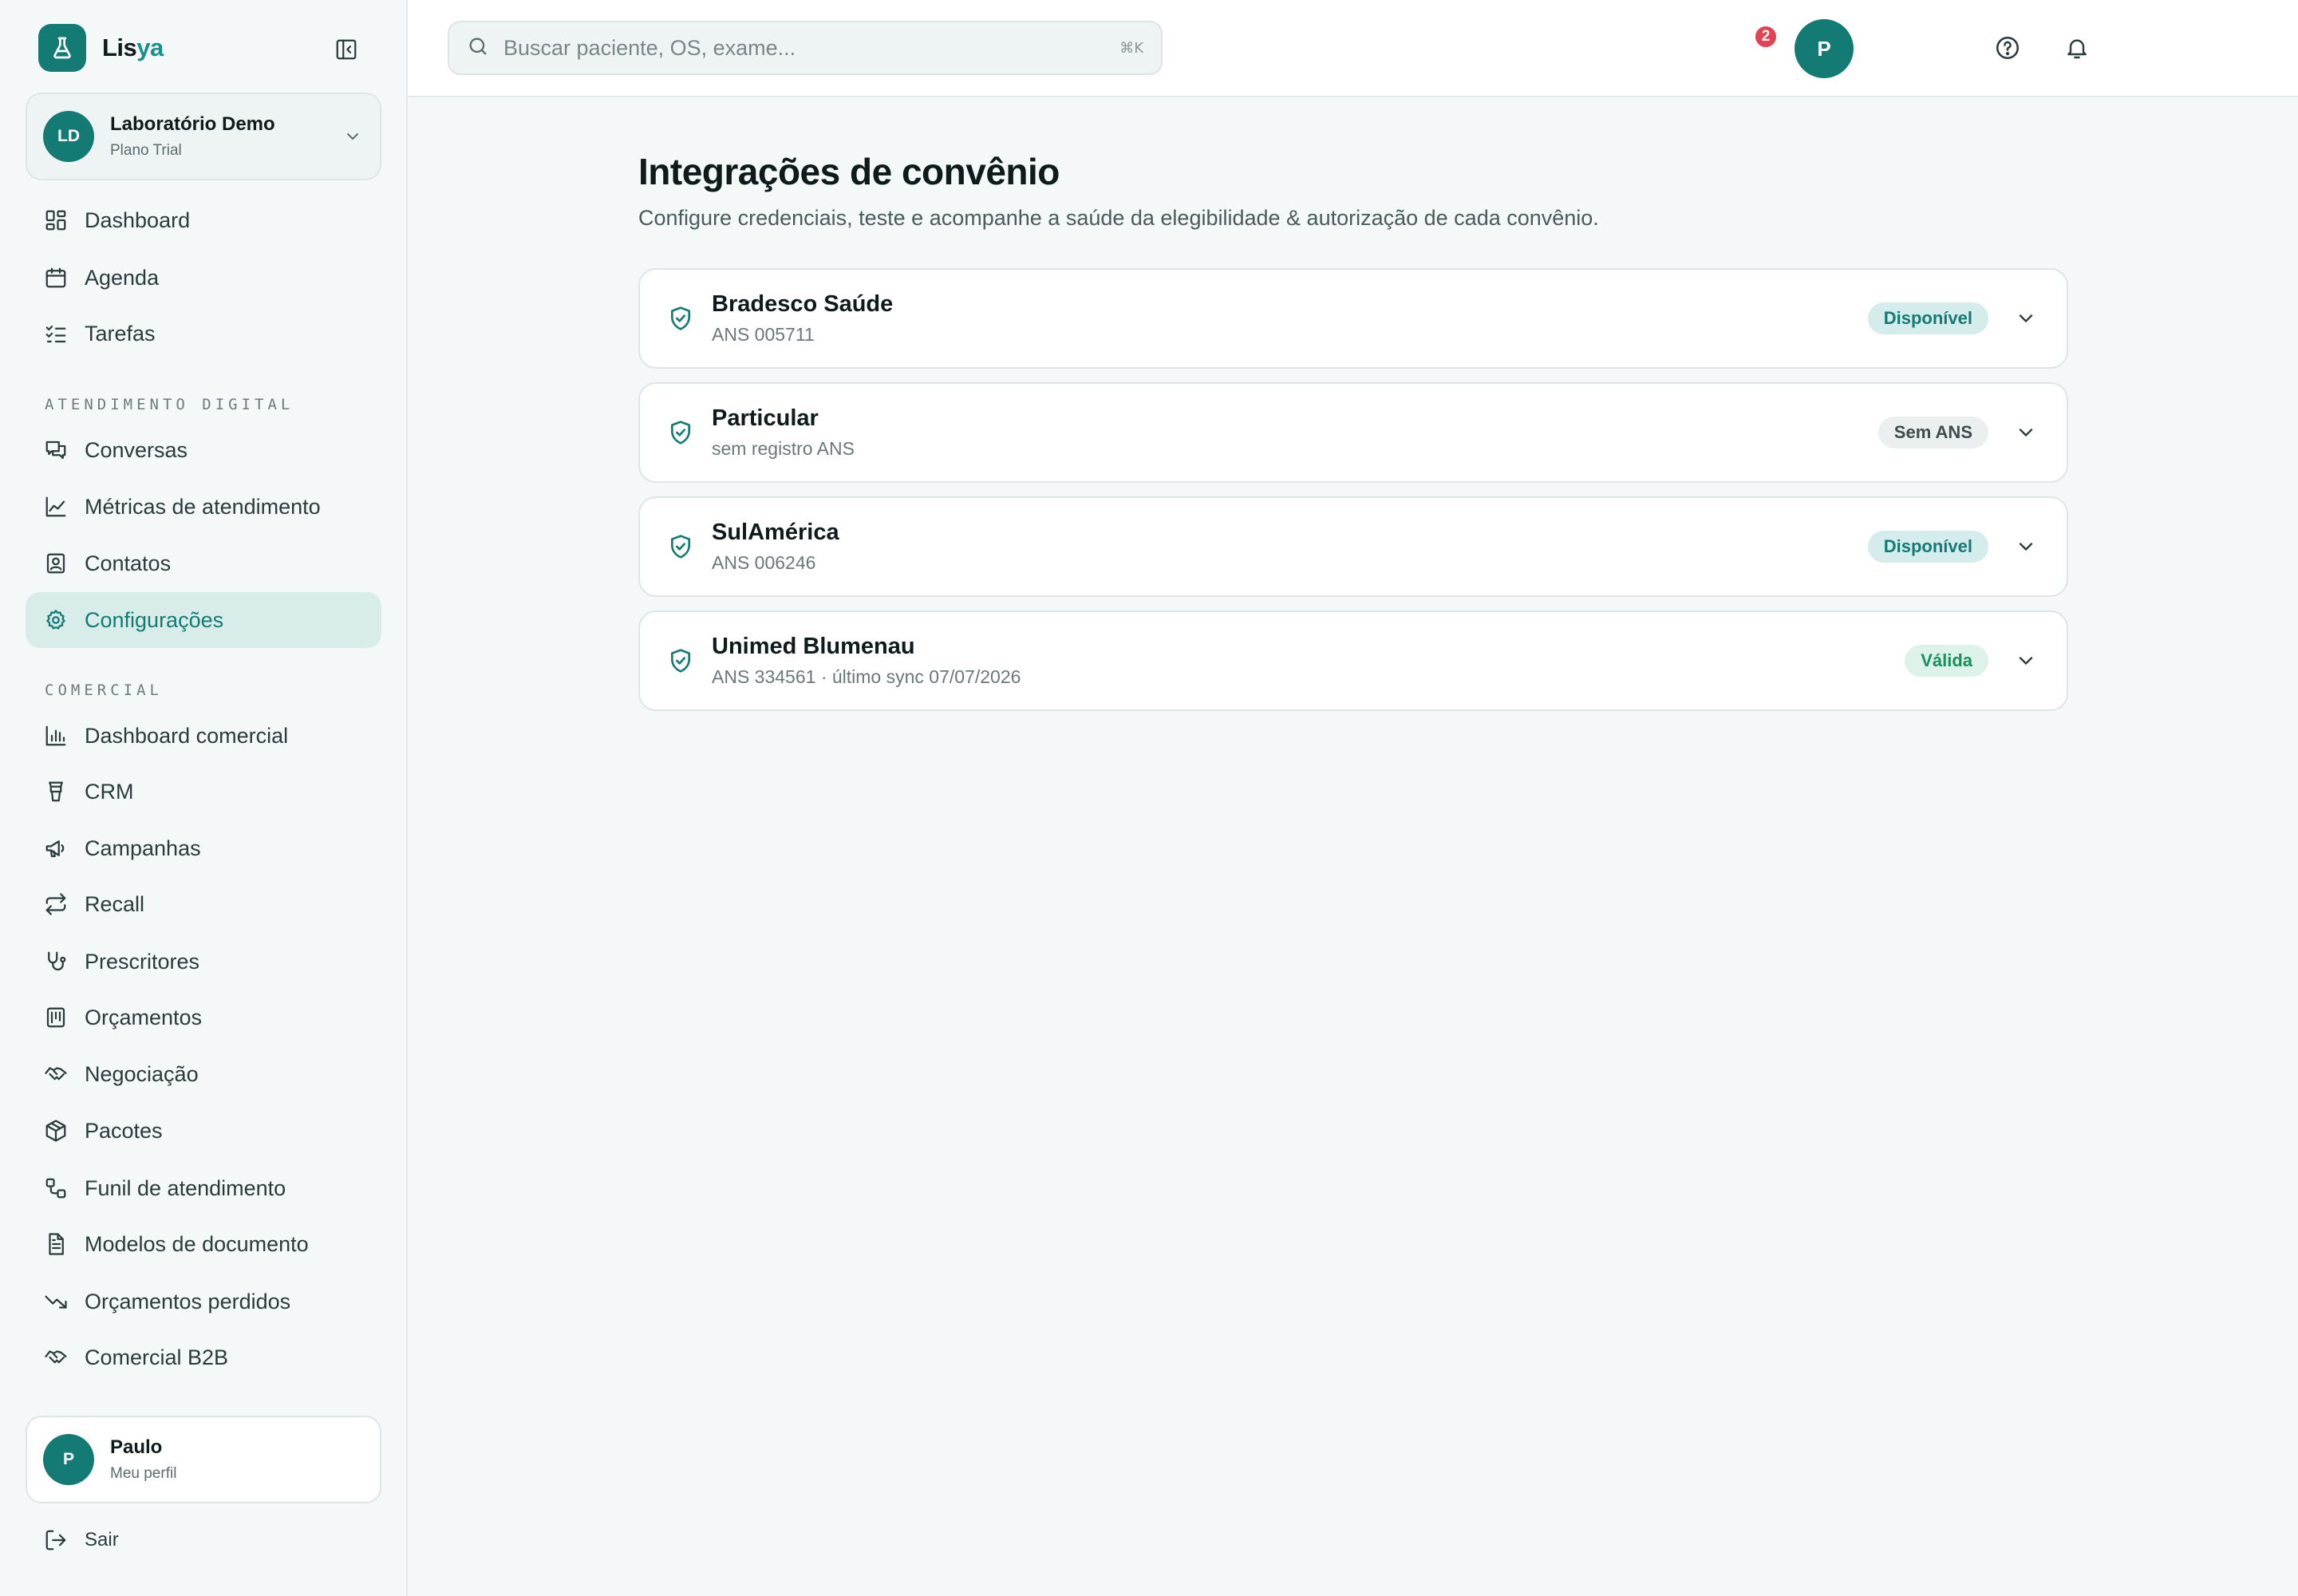 The height and width of the screenshot is (1596, 2298). I want to click on sidebar-item-comercial-b2b: Comercial B2B, so click(204, 1357).